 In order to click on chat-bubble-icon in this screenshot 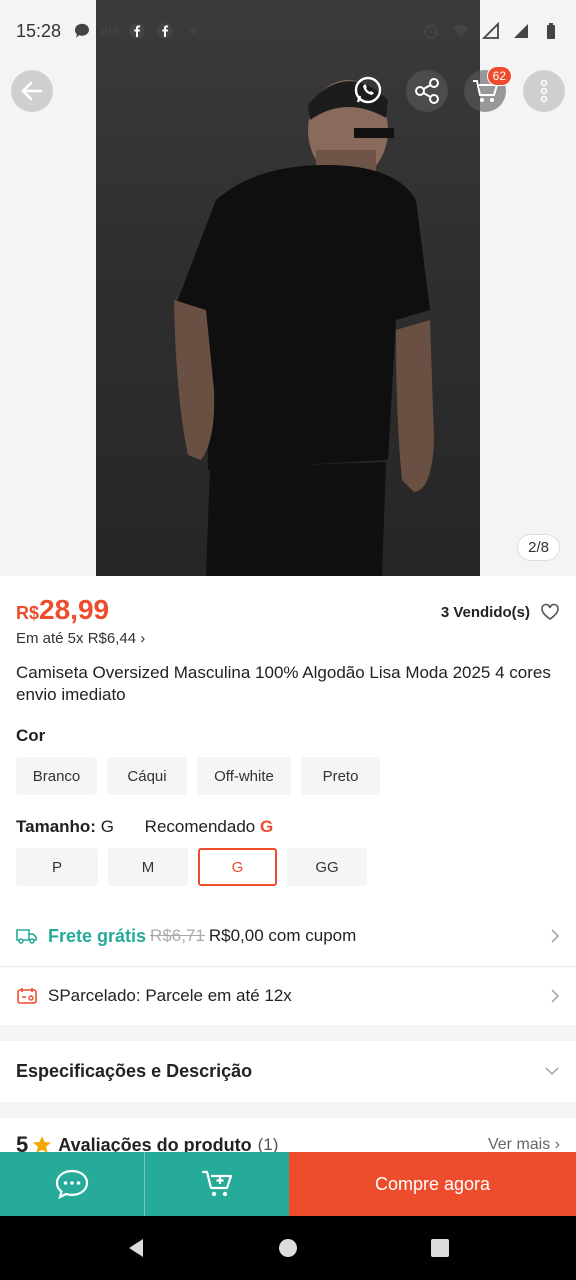, I will do `click(82, 30)`.